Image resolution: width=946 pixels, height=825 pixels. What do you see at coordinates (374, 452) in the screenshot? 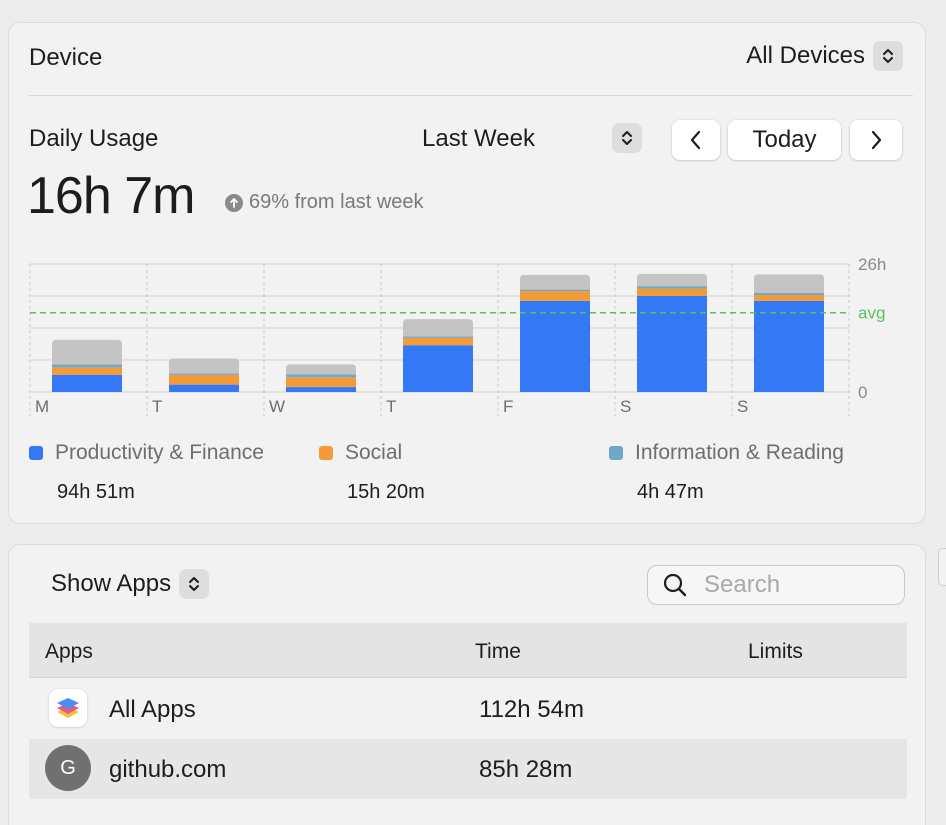
I see `legend-label: Social` at bounding box center [374, 452].